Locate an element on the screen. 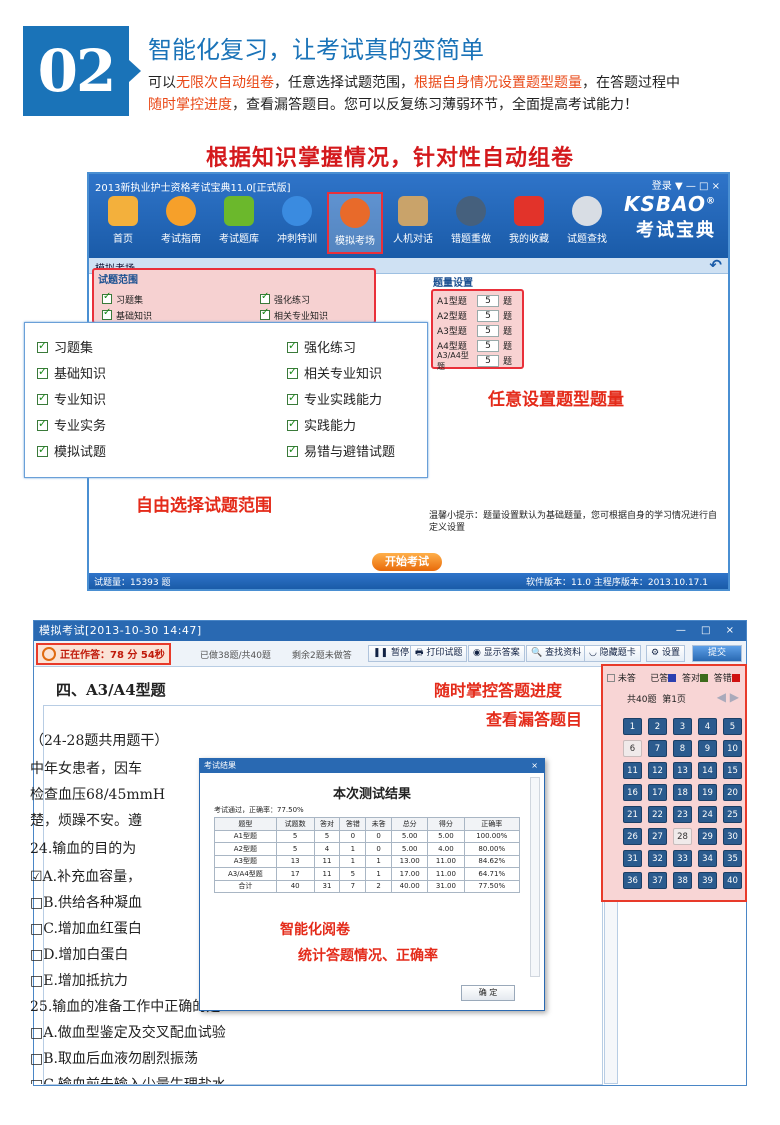 This screenshot has height=1125, width=780. scope-checkbox-small: 习题集 is located at coordinates (122, 298).